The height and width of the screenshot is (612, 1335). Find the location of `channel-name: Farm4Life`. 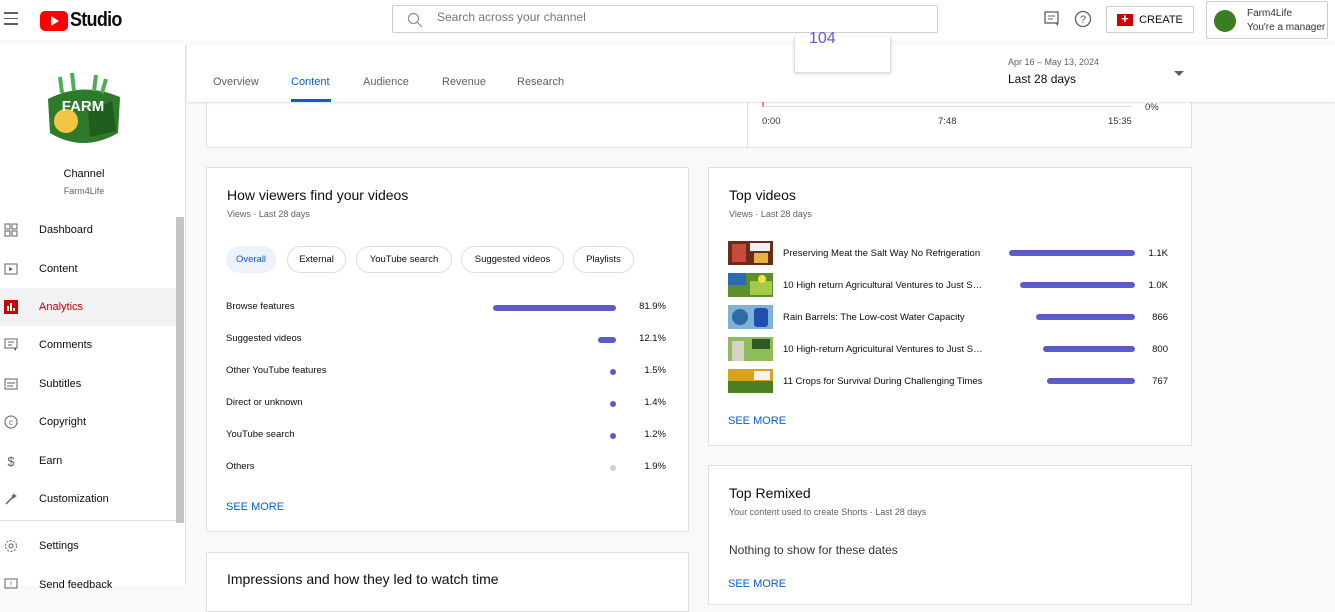

channel-name: Farm4Life is located at coordinates (84, 191).